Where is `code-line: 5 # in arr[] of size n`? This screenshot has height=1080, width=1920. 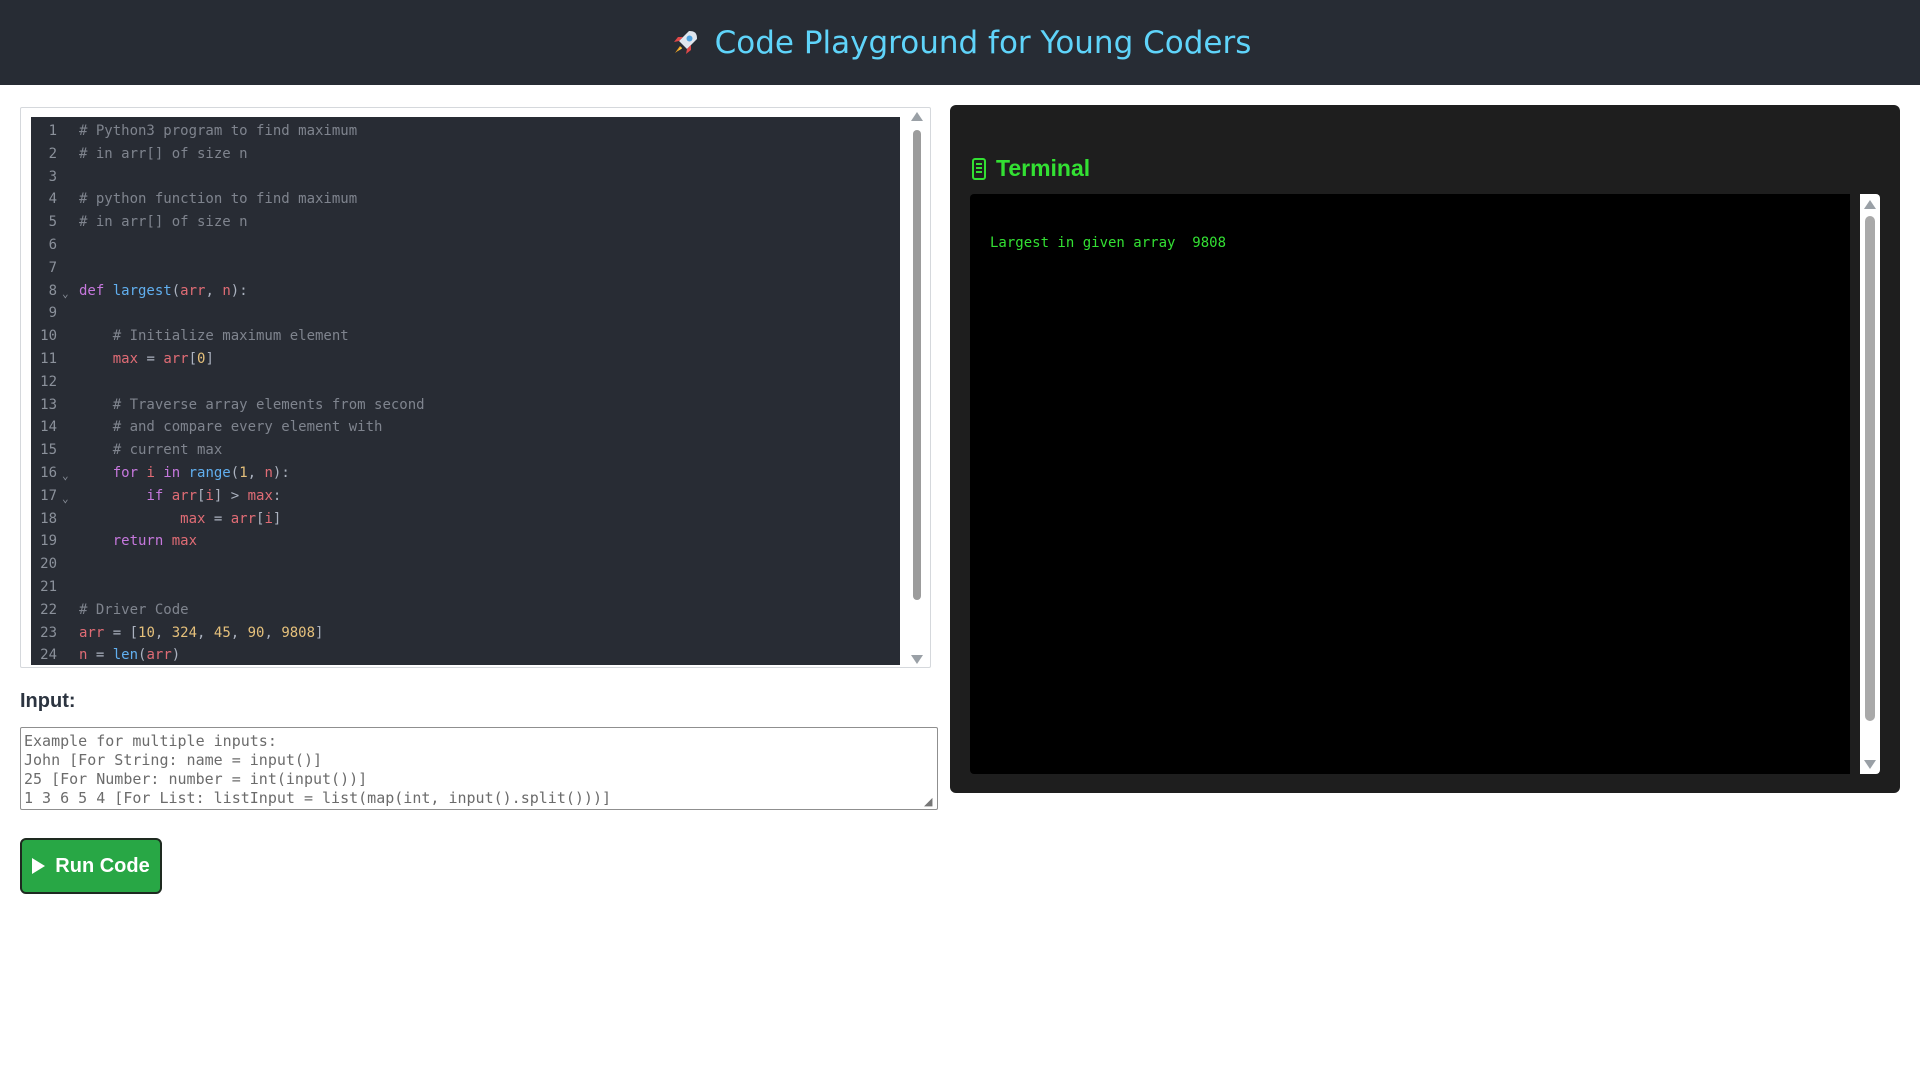
code-line: 5 # in arr[] of size n is located at coordinates (465, 222).